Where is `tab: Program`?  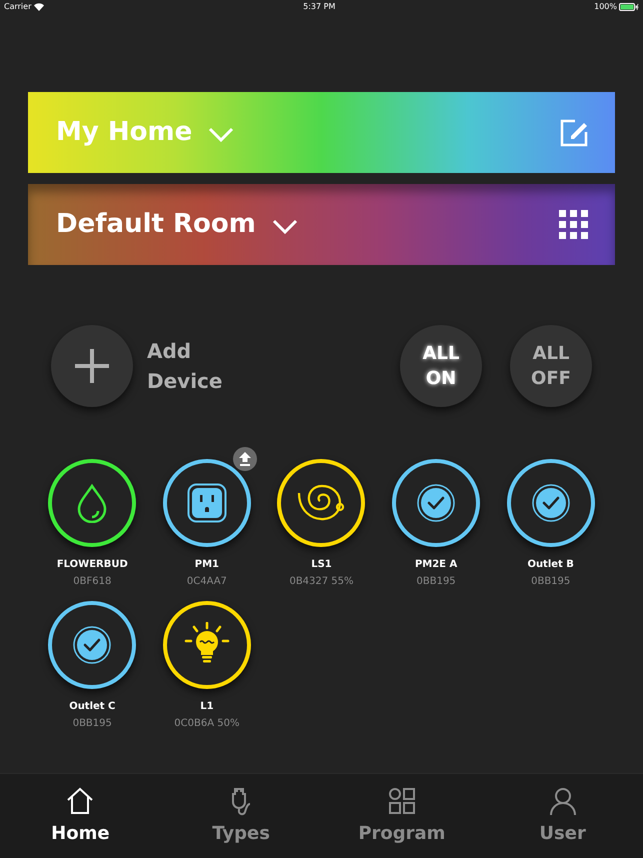
tab: Program is located at coordinates (402, 816).